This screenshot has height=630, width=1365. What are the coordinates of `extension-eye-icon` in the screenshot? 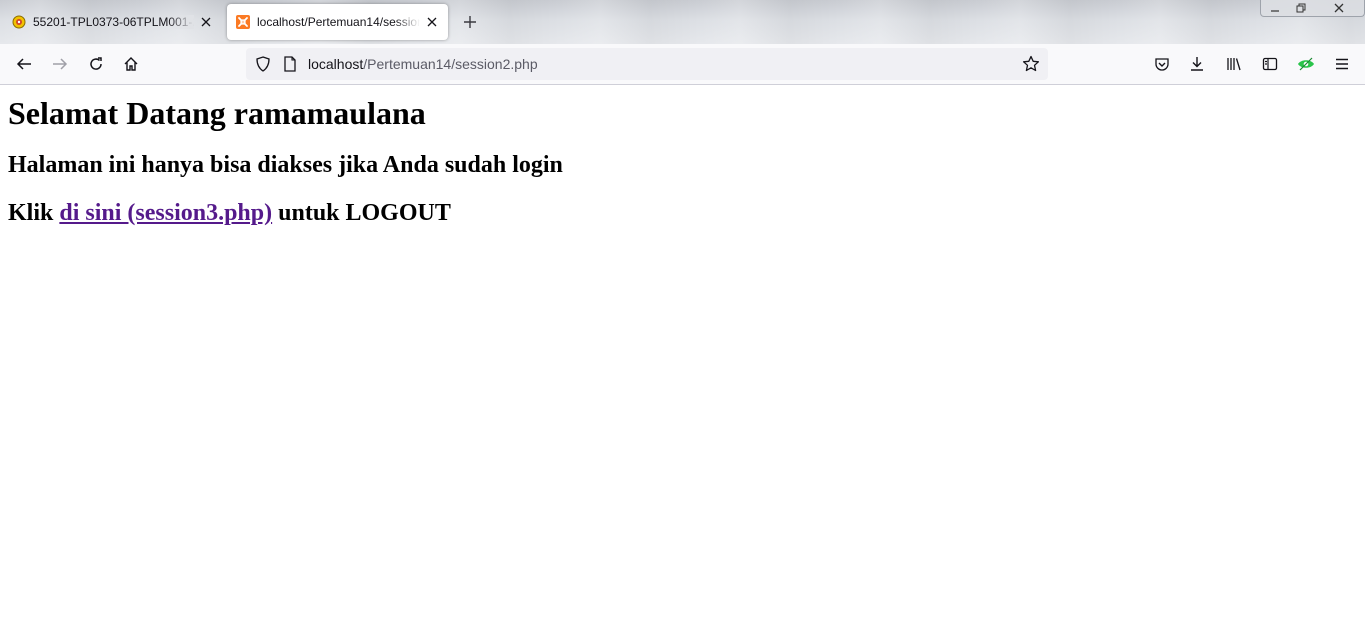 It's located at (1306, 64).